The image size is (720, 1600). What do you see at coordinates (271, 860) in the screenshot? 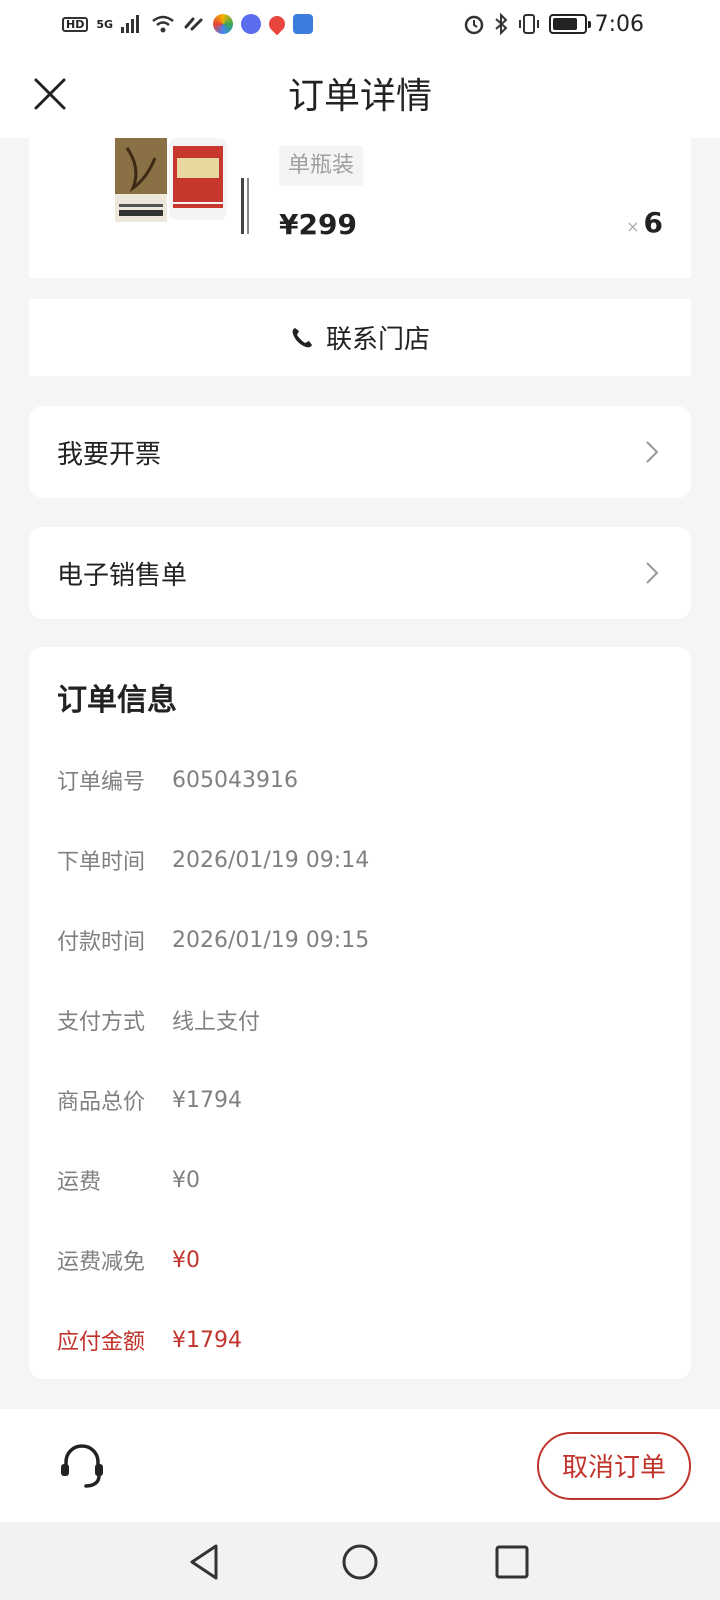
I see `info-value: 2026/01/19 09:14` at bounding box center [271, 860].